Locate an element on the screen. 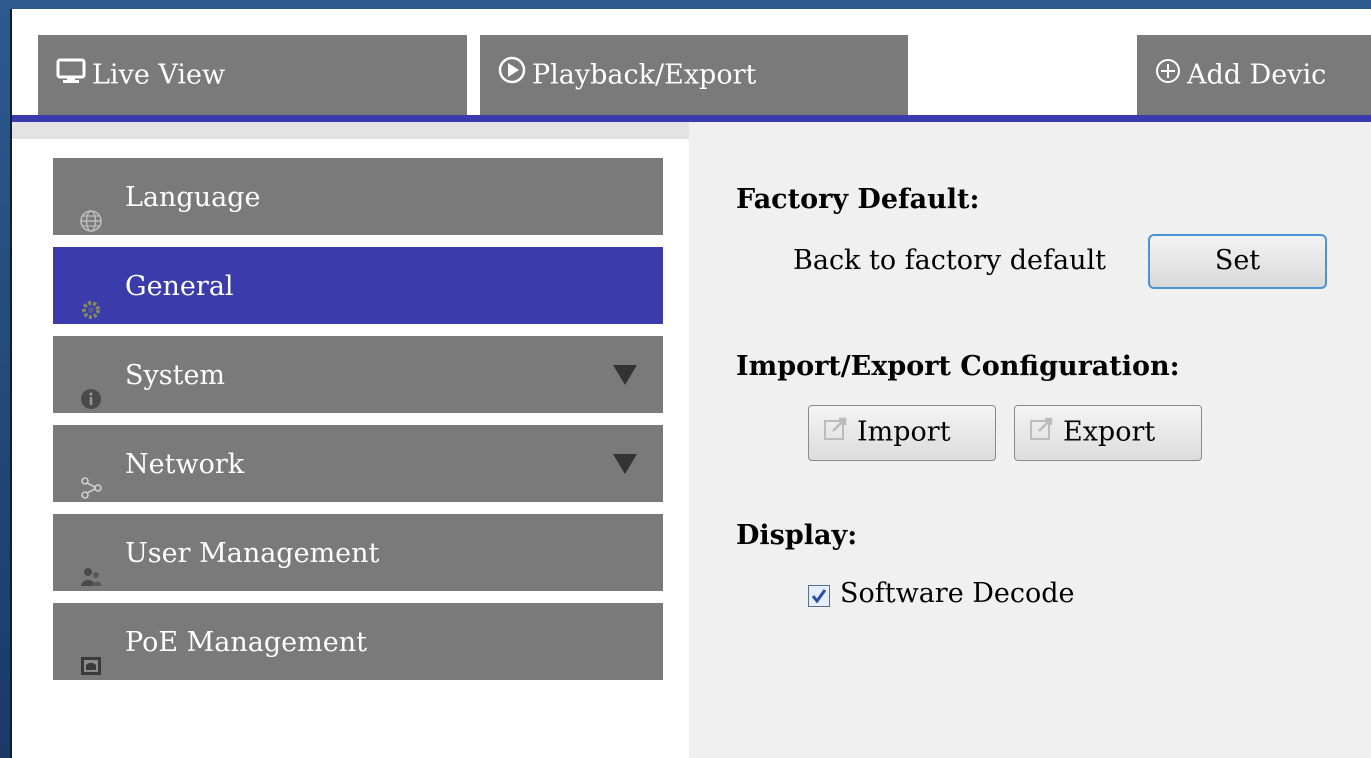  sidebar-item-general-label: General is located at coordinates (179, 286).